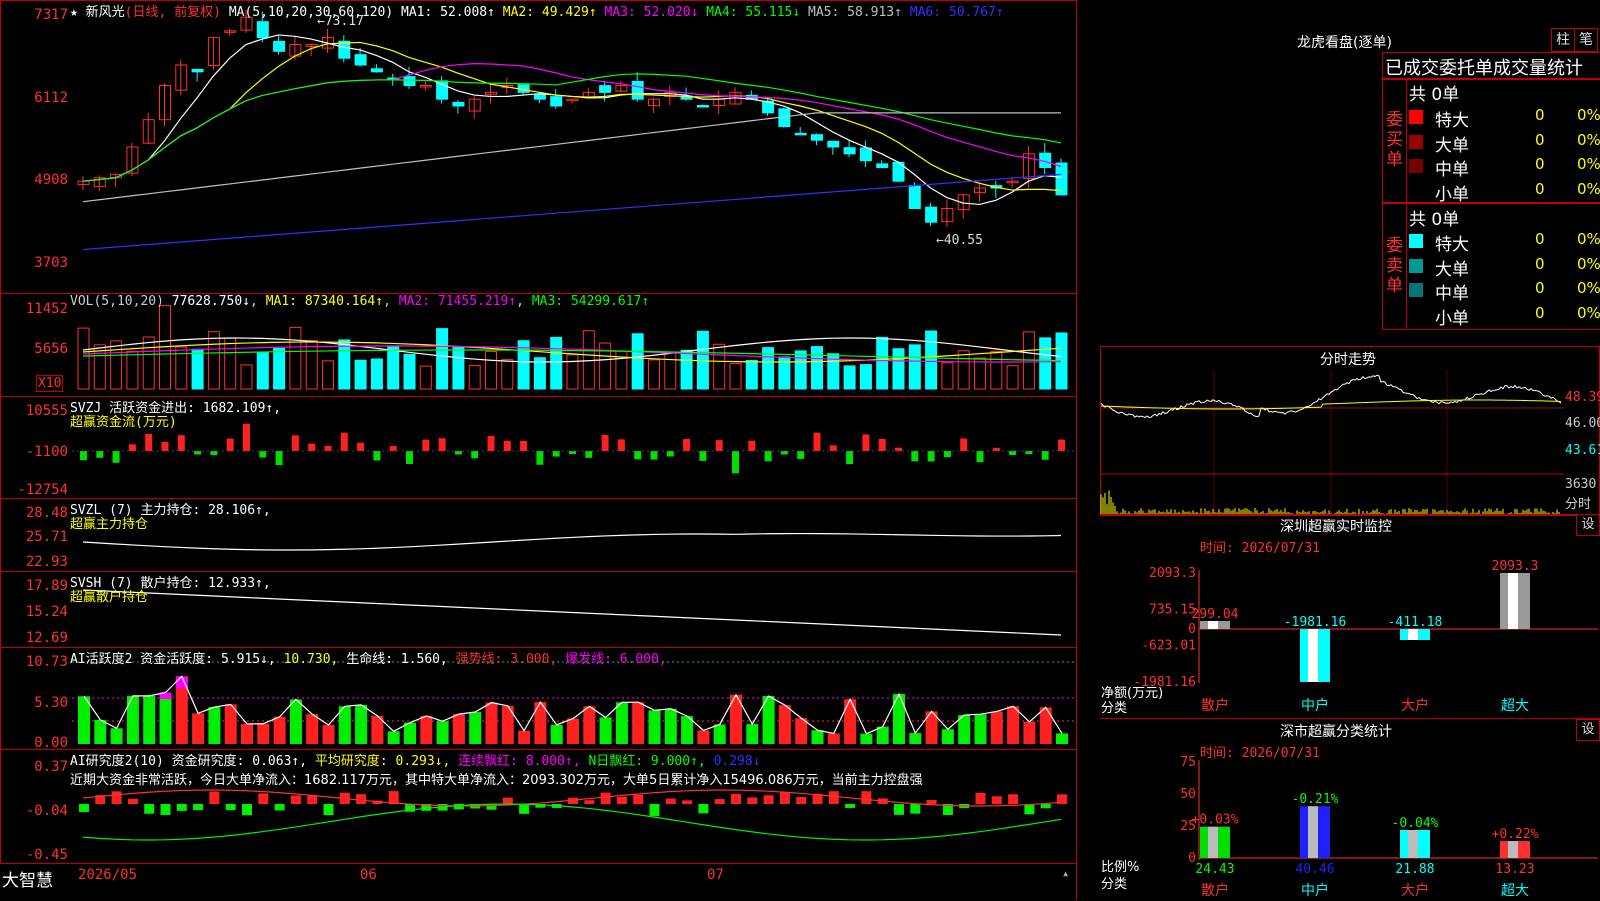  I want to click on period-tag: (日线, 前复权), so click(173, 12).